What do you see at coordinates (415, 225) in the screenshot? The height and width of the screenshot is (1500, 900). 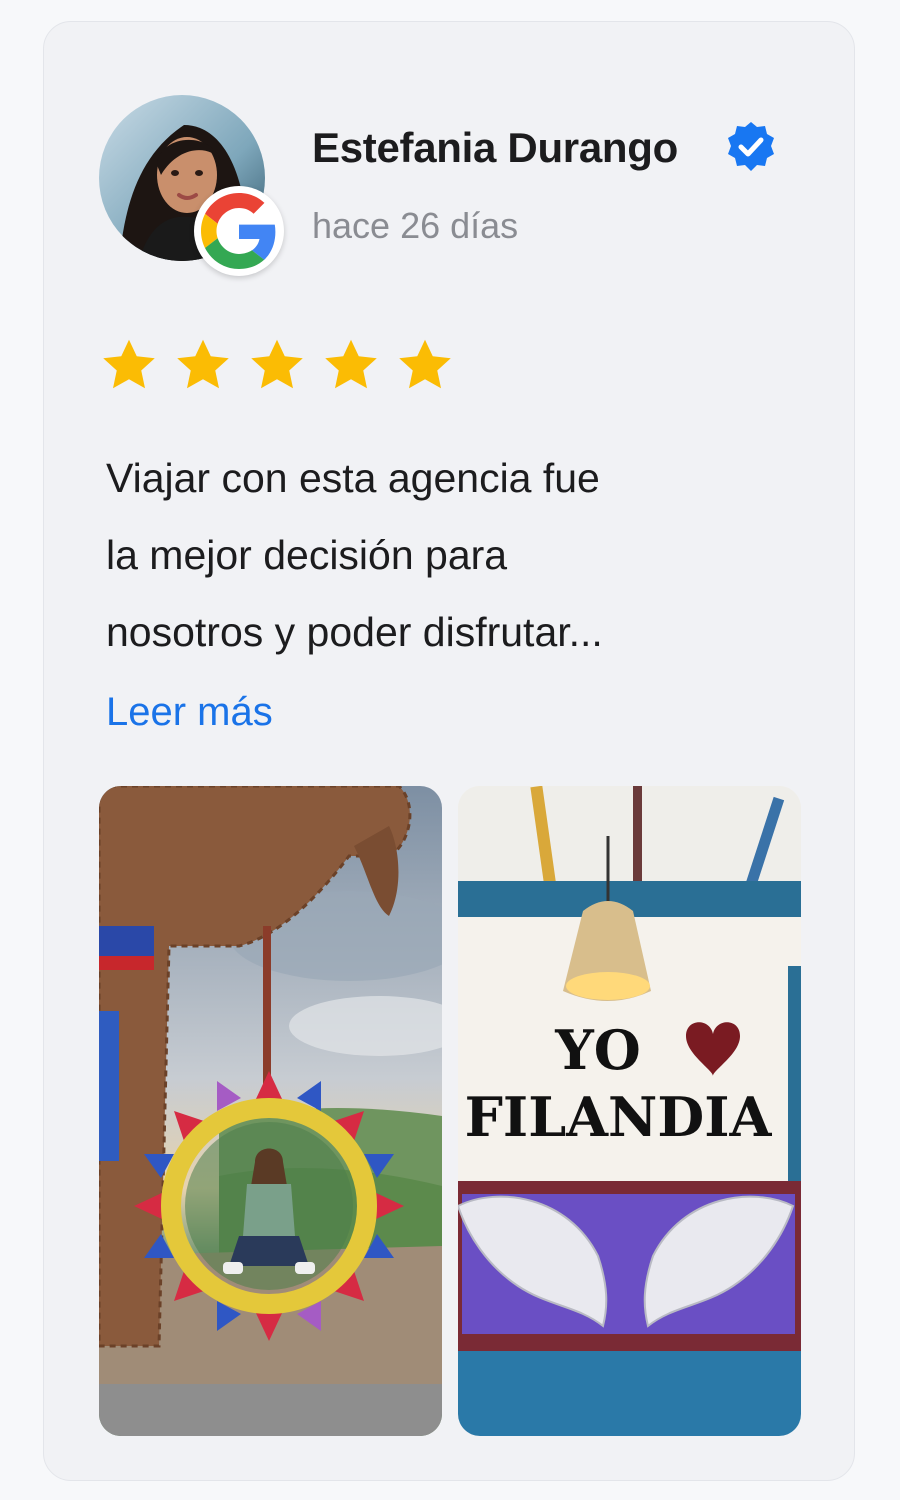 I see `review-timestamp: hace 26 días` at bounding box center [415, 225].